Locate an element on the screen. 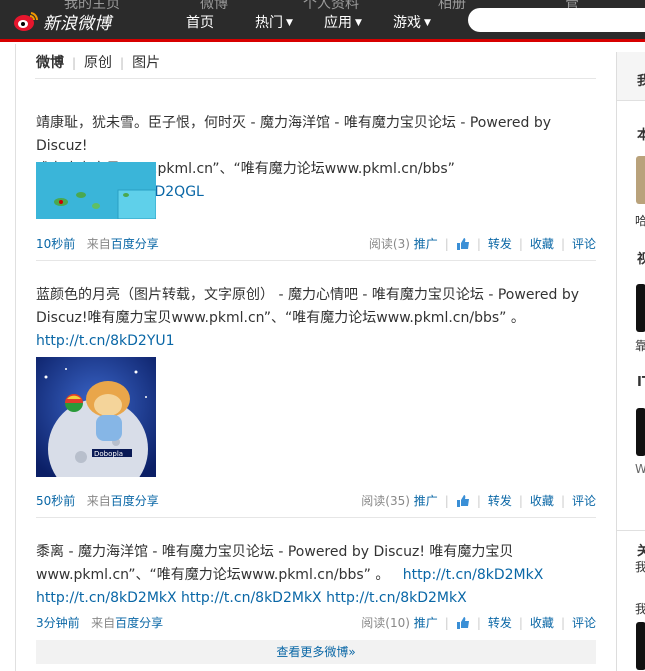 The height and width of the screenshot is (671, 645). feed-text-span: www.pkml.cn”、“唯有魔力论坛www.pkml.cn/bbs” 。 is located at coordinates (213, 575).